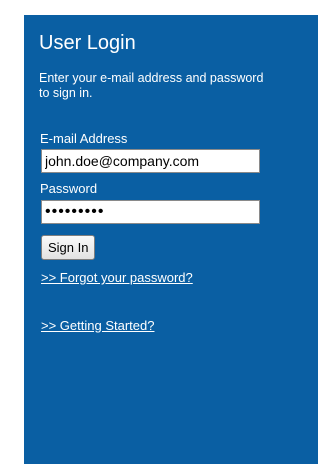  I want to click on email-label: E-mail Address, so click(84, 138).